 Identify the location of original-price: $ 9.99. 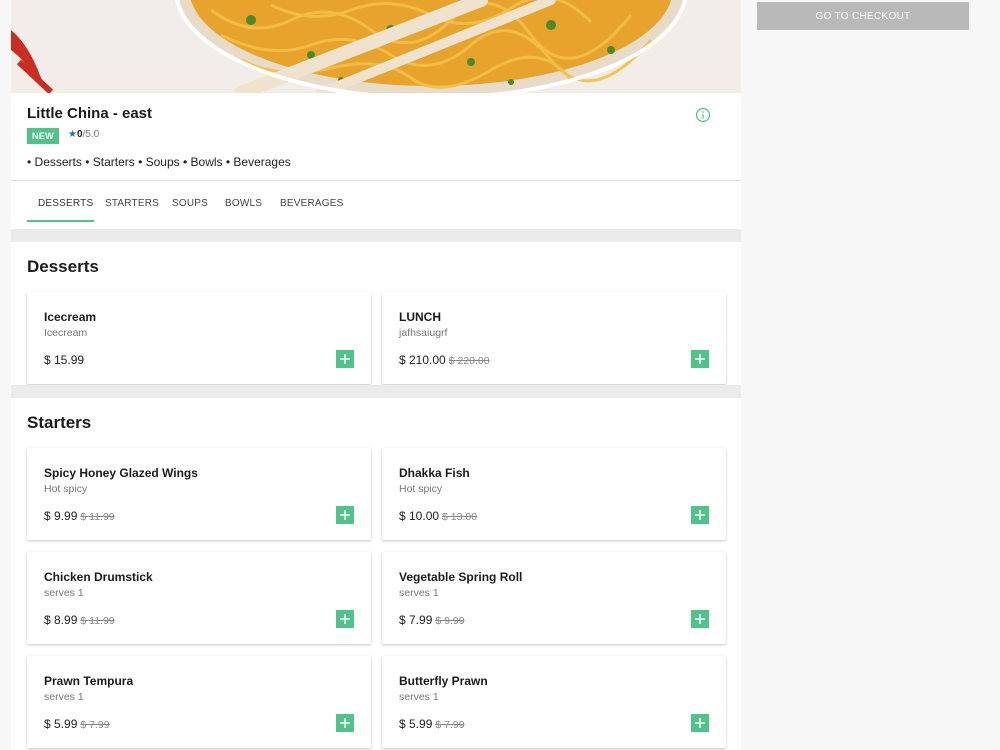
(450, 621).